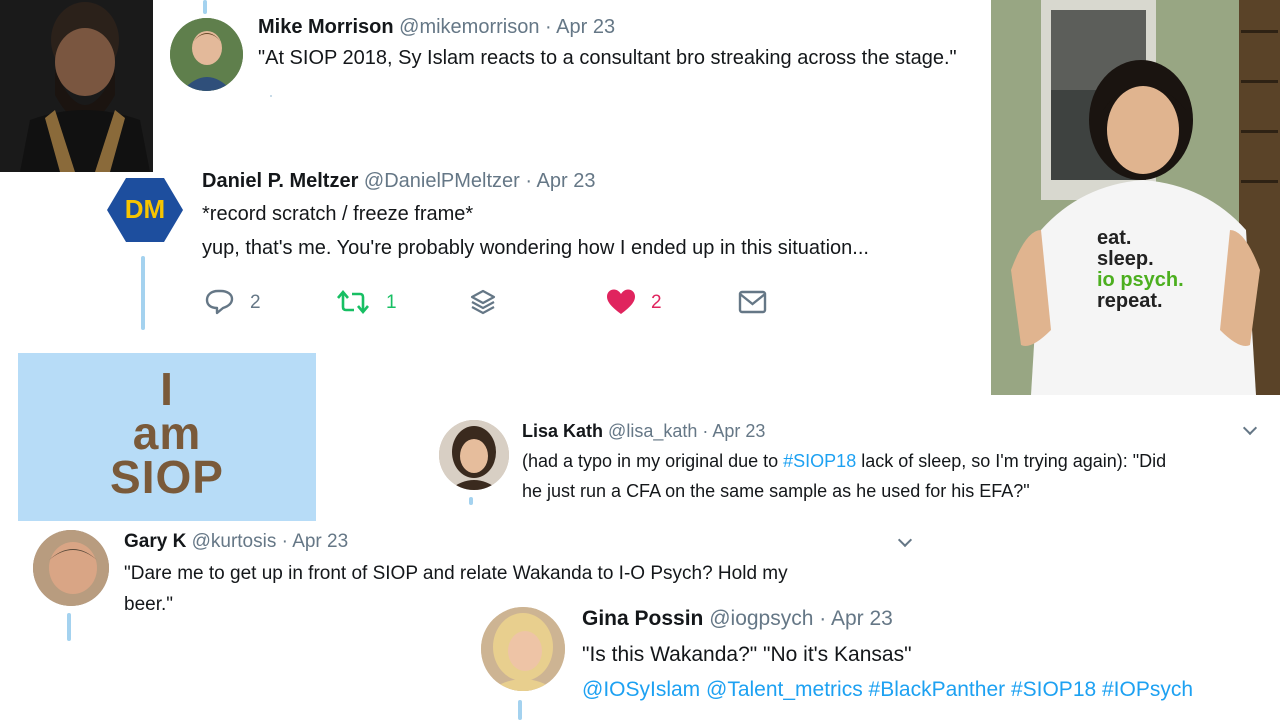 Image resolution: width=1280 pixels, height=720 pixels. What do you see at coordinates (642, 618) in the screenshot?
I see `author-name: Gina Possin` at bounding box center [642, 618].